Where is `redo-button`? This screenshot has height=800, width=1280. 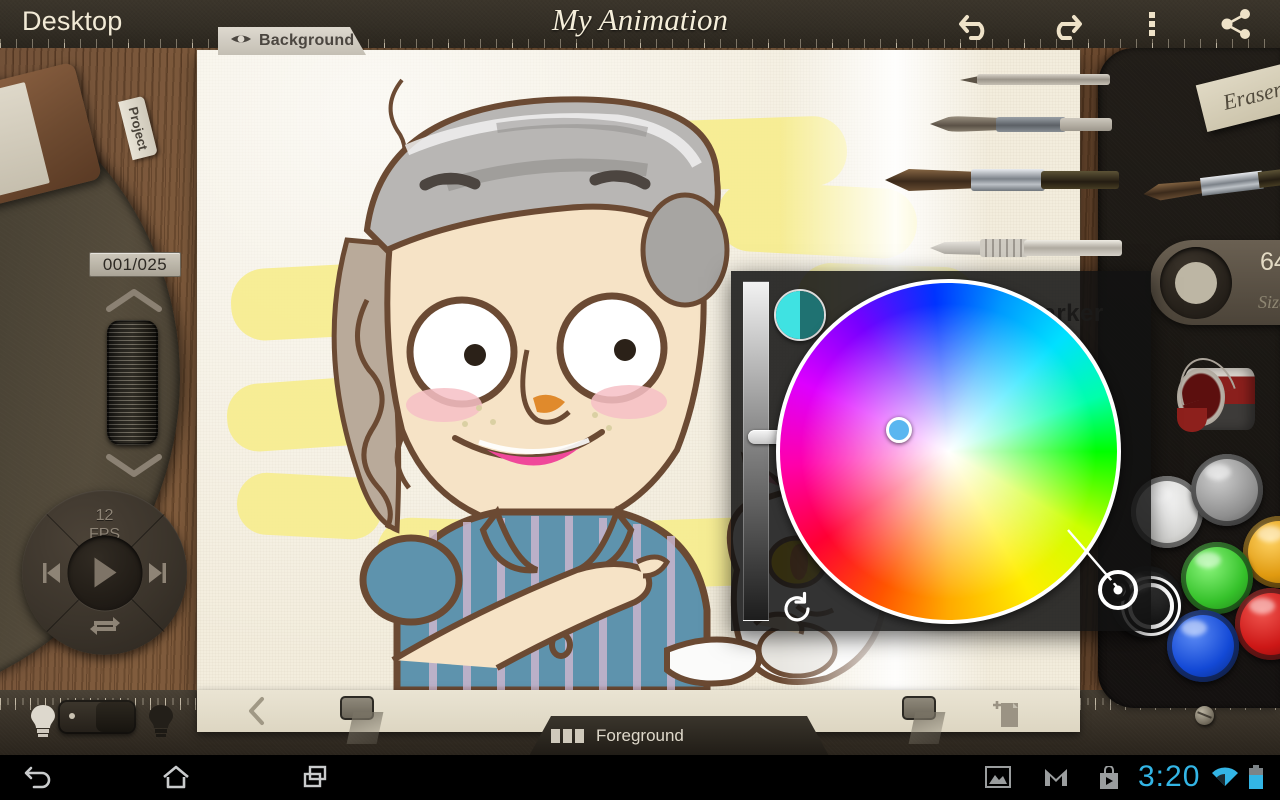
redo-button is located at coordinates (1065, 24).